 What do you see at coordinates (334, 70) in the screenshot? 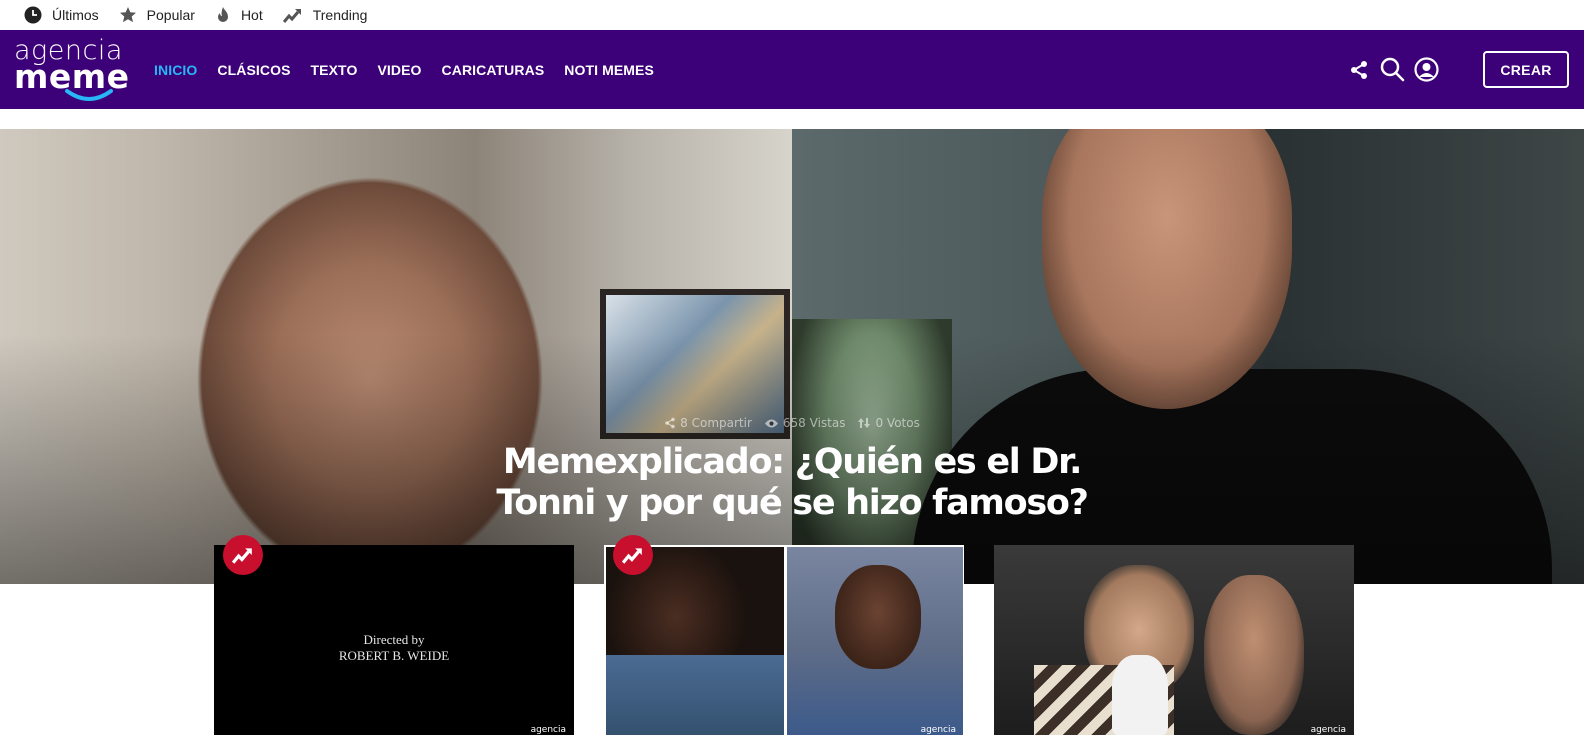
I see `nav-item-texto: TEXTO` at bounding box center [334, 70].